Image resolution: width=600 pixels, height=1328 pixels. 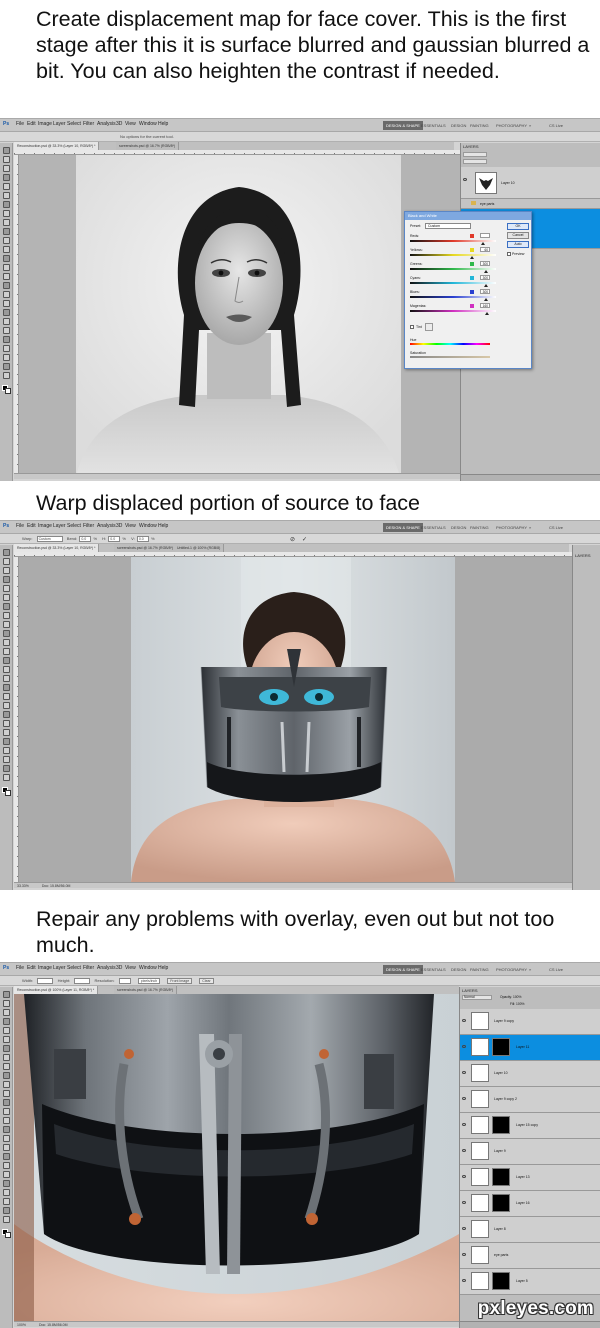 What do you see at coordinates (530, 183) in the screenshot?
I see `layer-row: Layer 10` at bounding box center [530, 183].